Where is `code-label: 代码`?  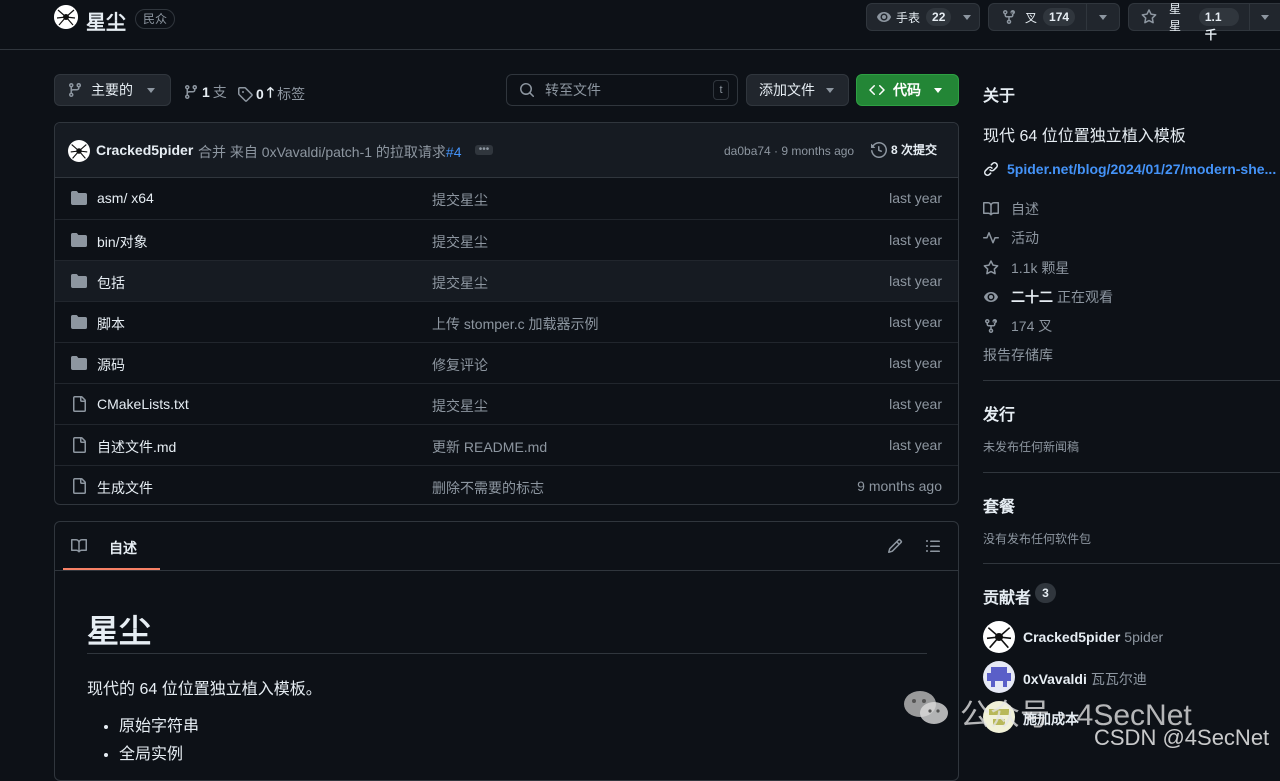 code-label: 代码 is located at coordinates (907, 90).